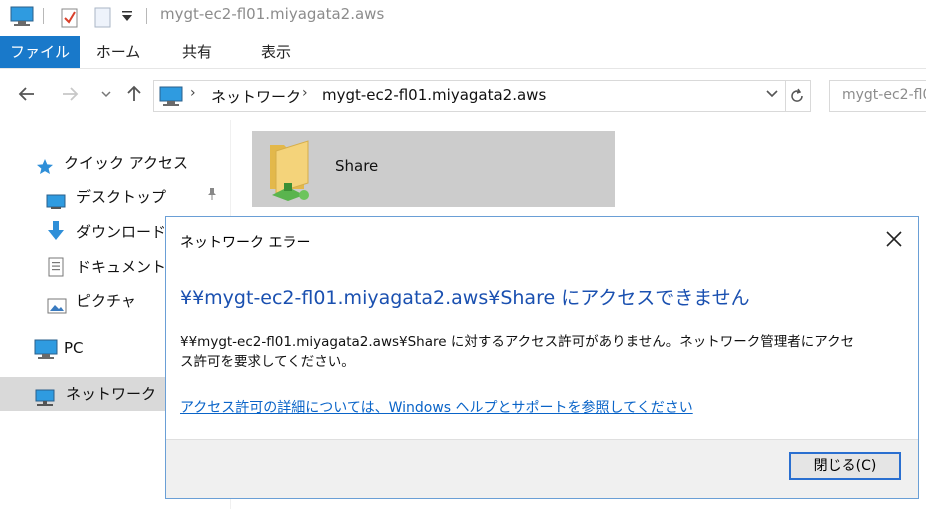 Image resolution: width=926 pixels, height=509 pixels. What do you see at coordinates (103, 19) in the screenshot?
I see `new-folder-icon` at bounding box center [103, 19].